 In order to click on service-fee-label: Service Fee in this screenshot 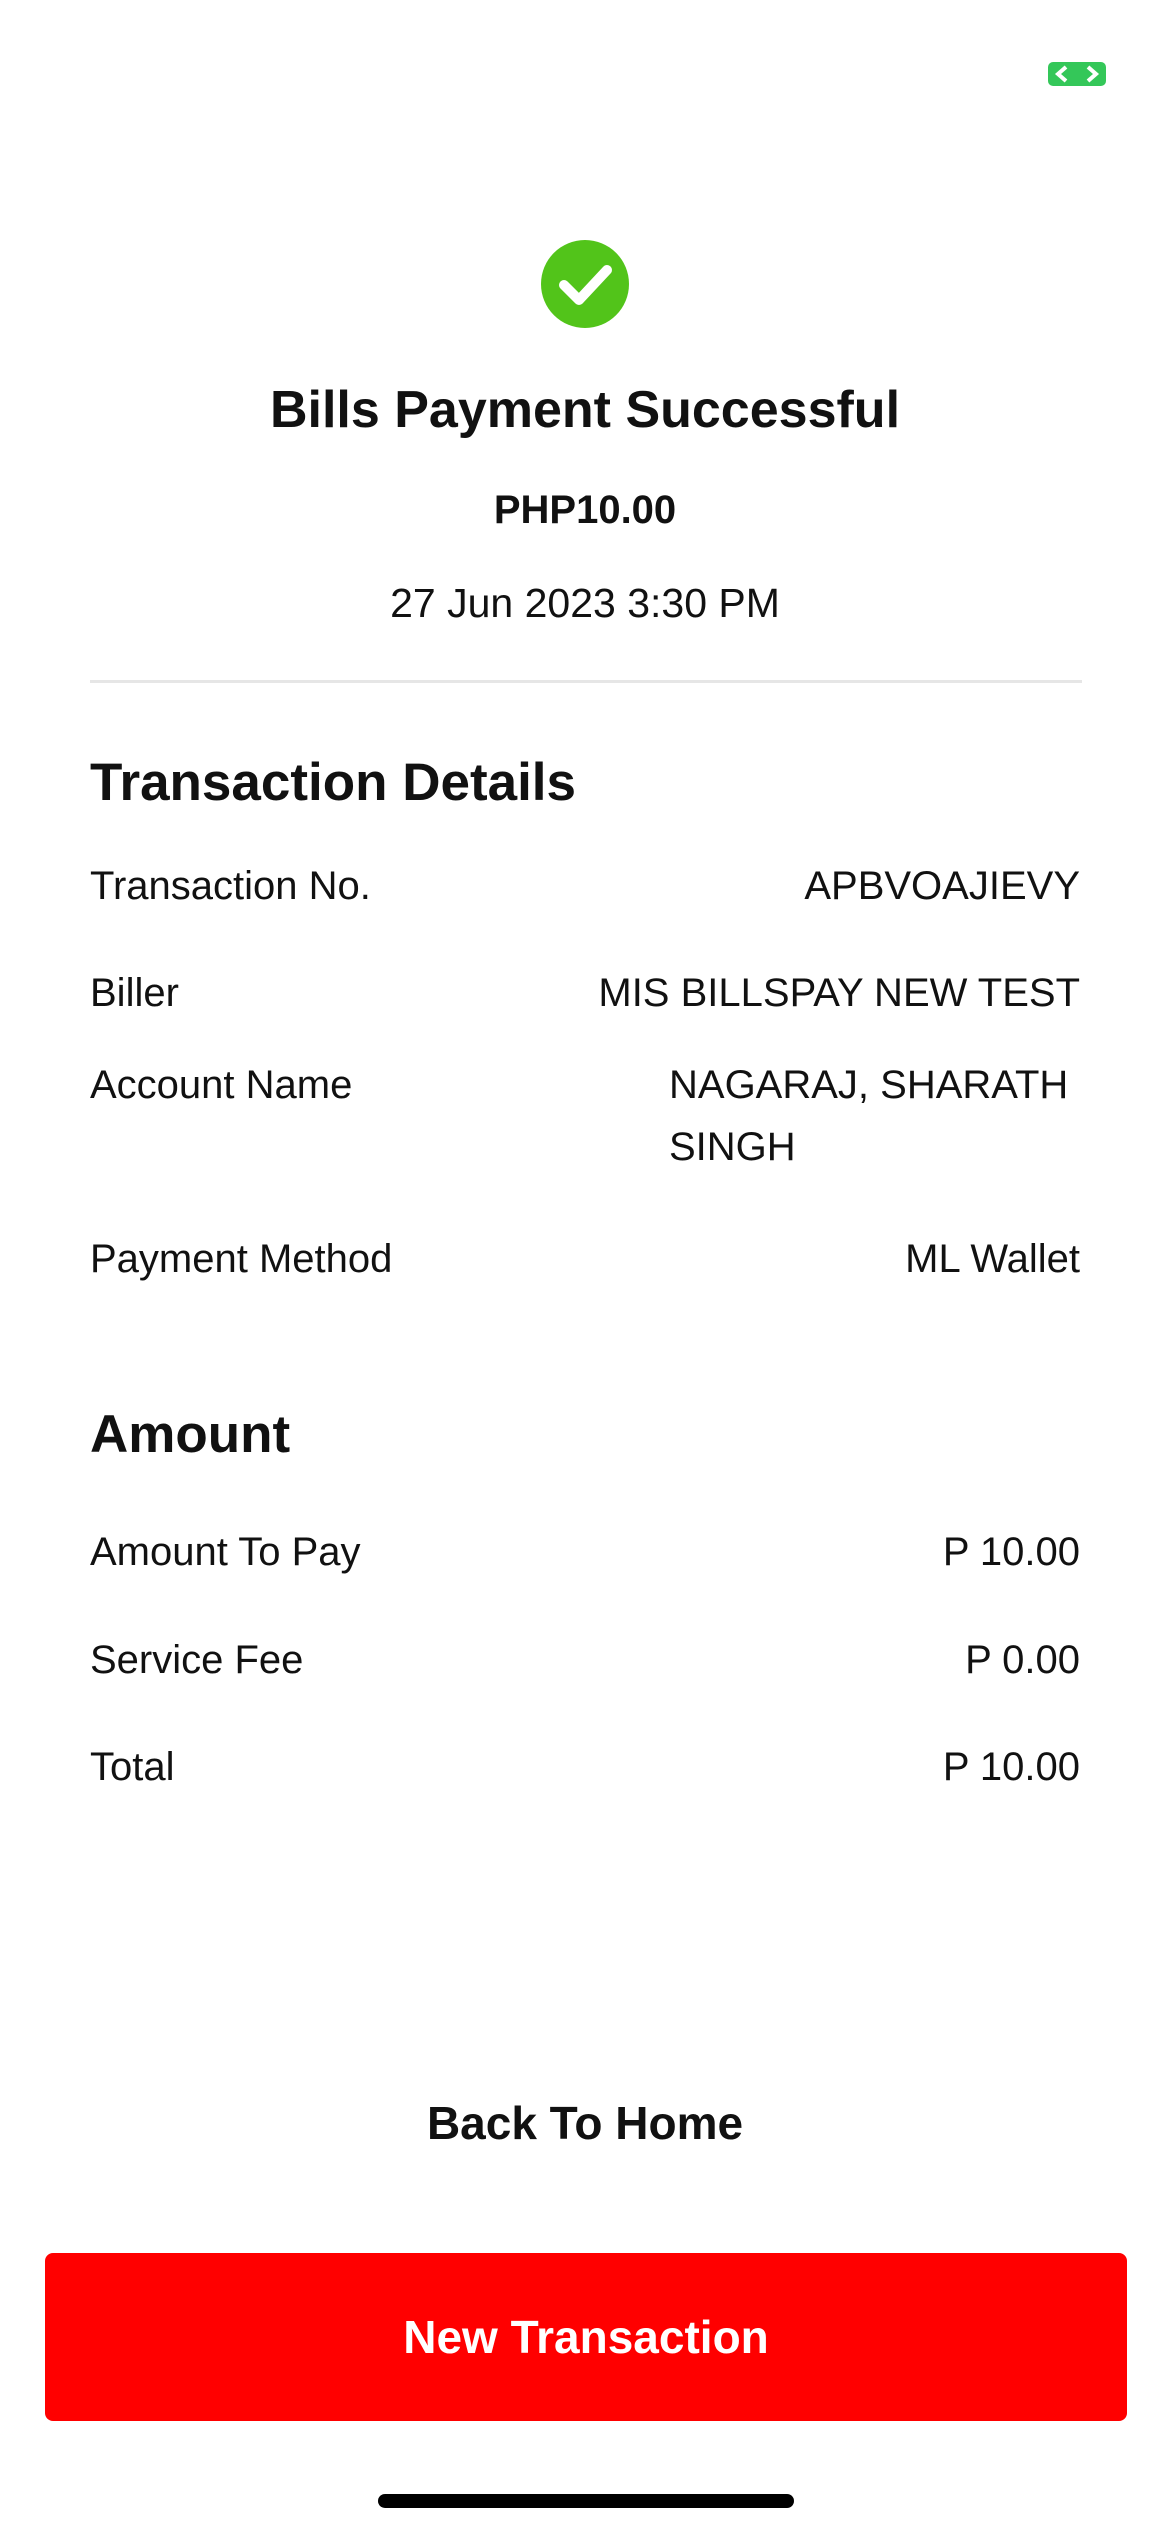, I will do `click(197, 1660)`.